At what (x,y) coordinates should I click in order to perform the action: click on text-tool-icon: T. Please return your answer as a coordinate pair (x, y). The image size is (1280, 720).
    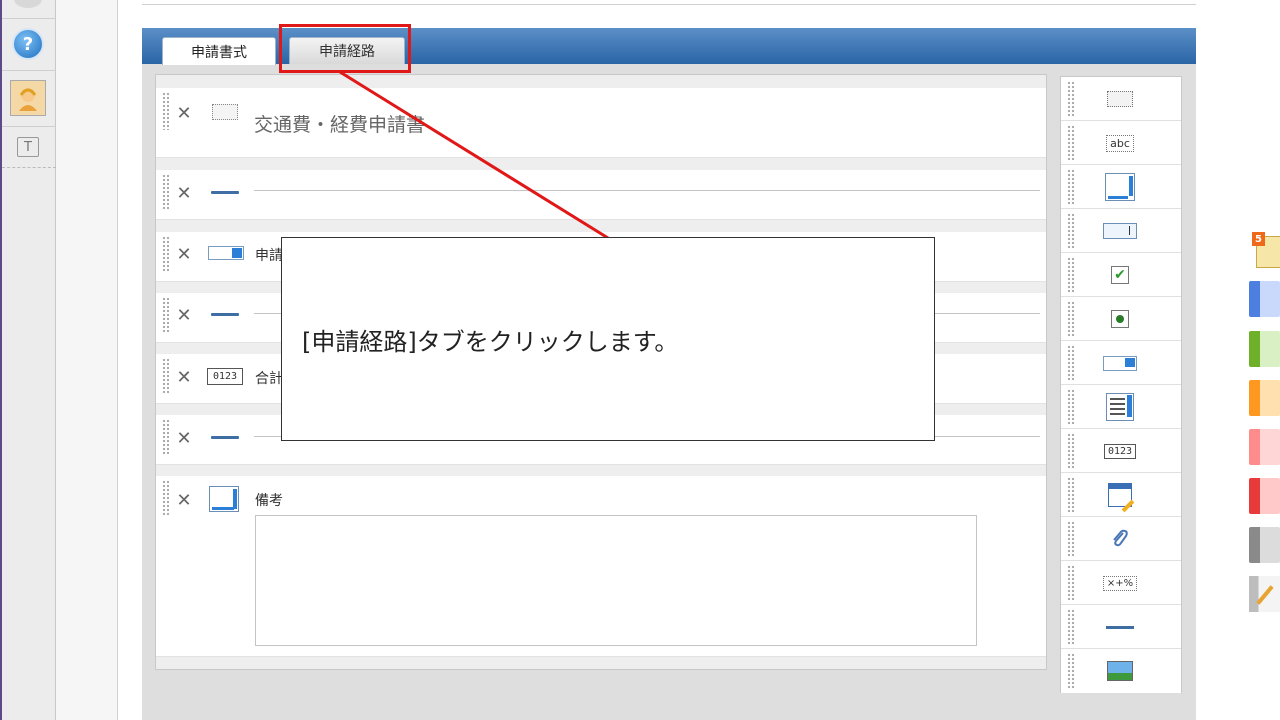
    Looking at the image, I should click on (28, 147).